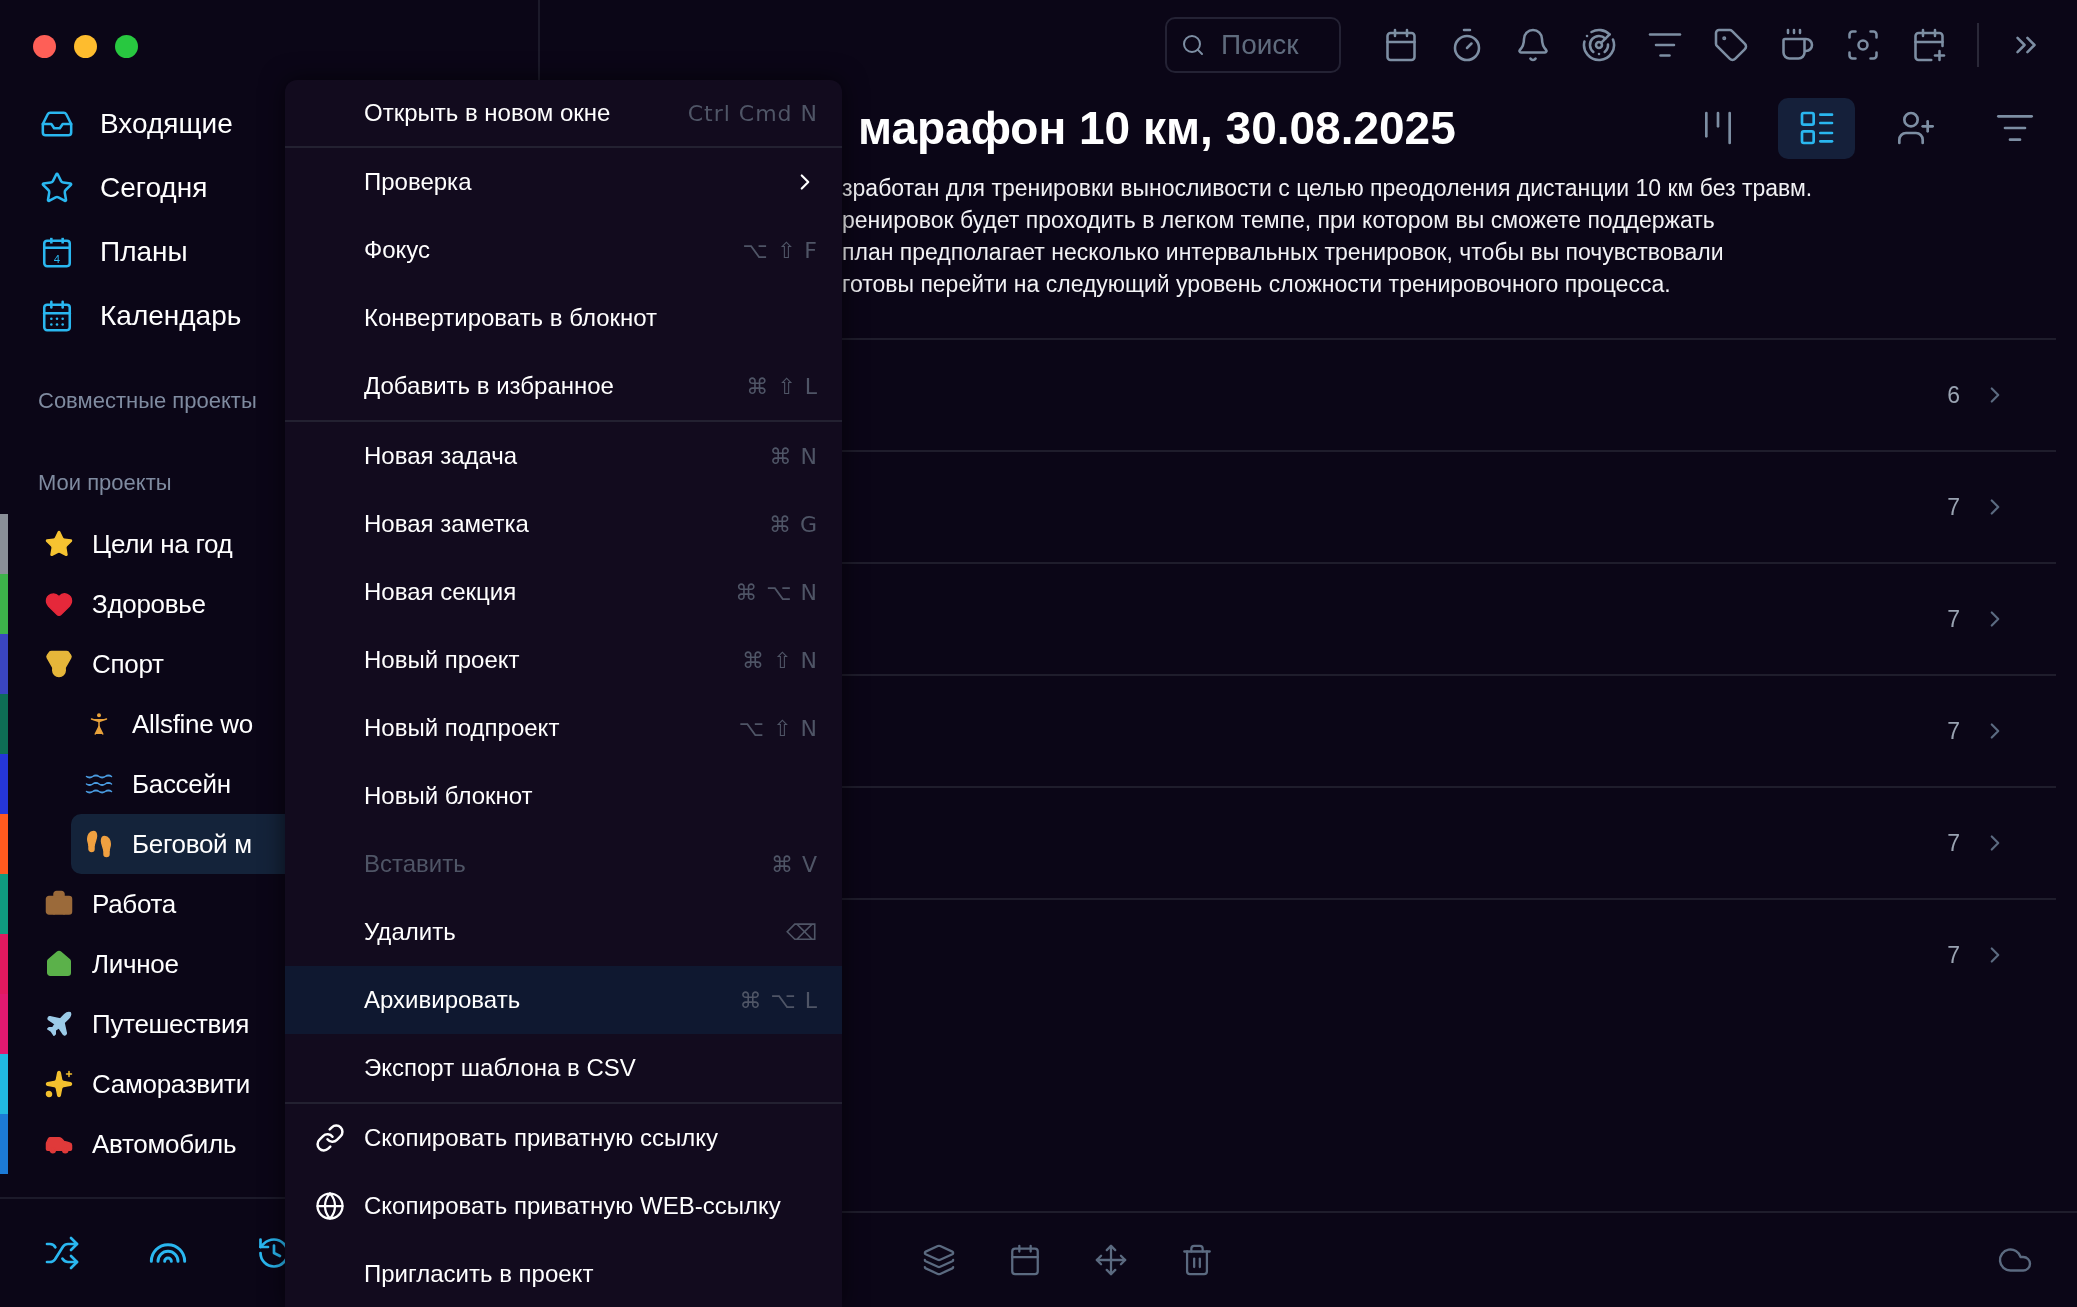 The image size is (2077, 1307). I want to click on move-icon, so click(1111, 1260).